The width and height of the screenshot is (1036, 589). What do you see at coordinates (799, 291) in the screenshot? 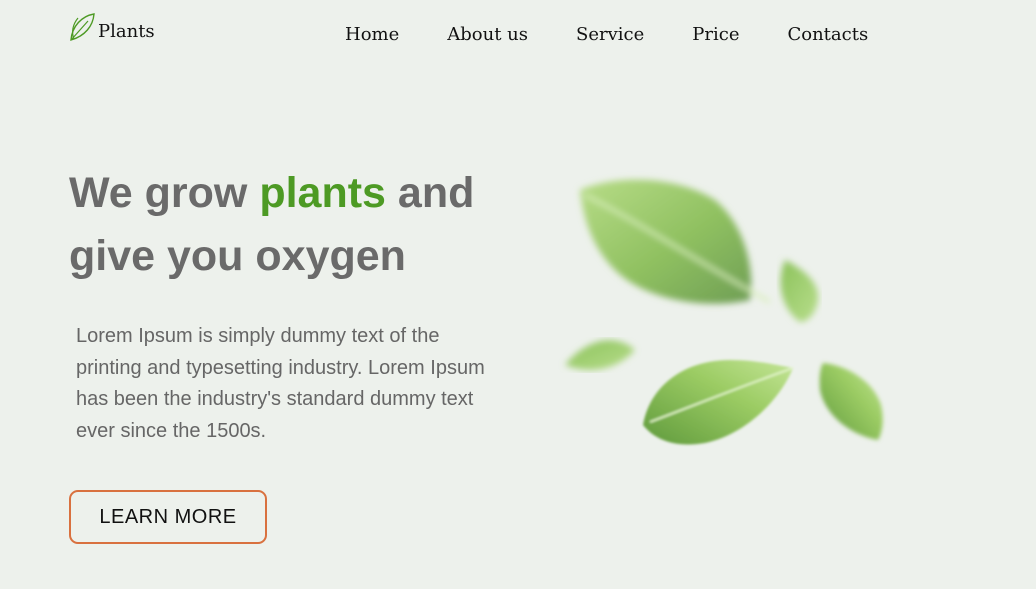
I see `leaf-small-right` at bounding box center [799, 291].